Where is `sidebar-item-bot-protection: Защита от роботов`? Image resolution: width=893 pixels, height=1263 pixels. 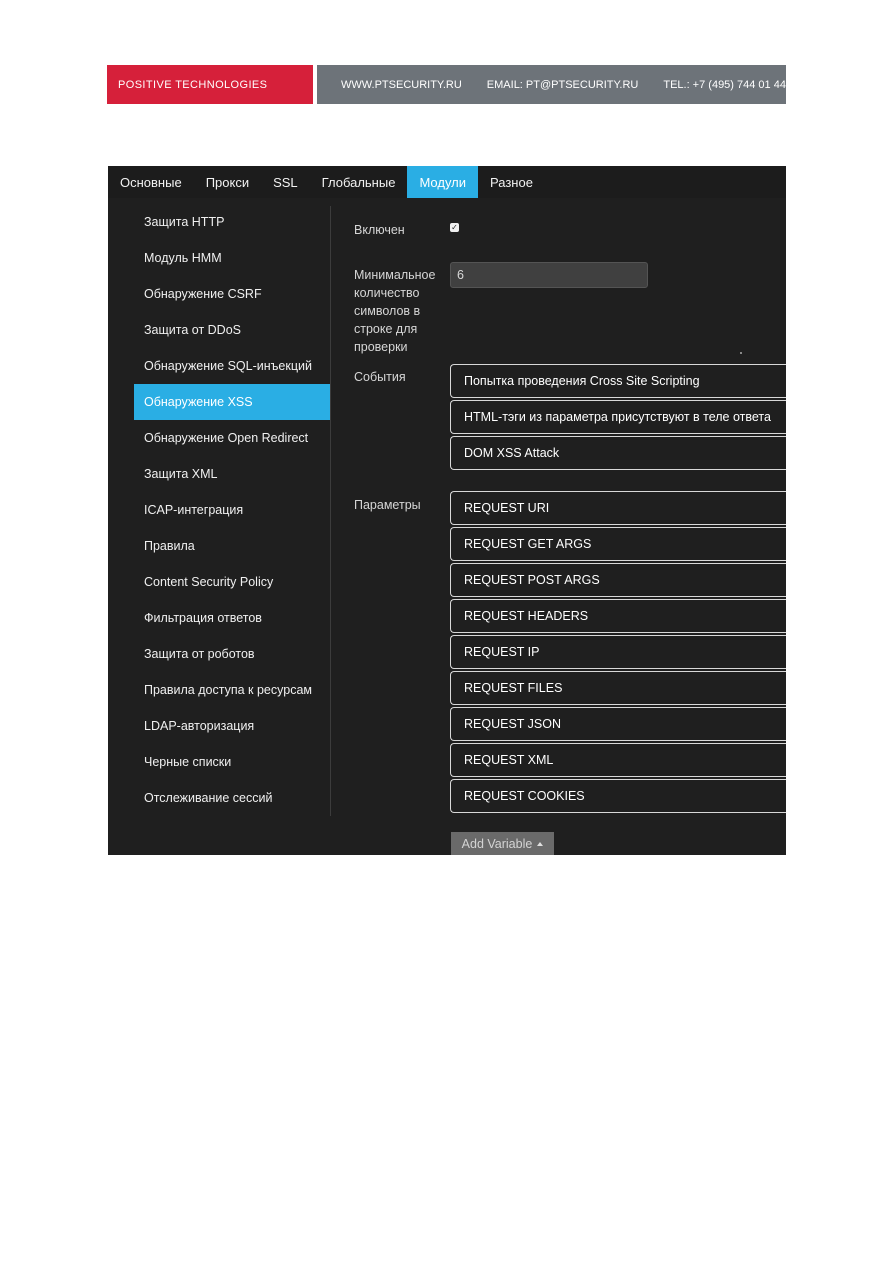
sidebar-item-bot-protection: Защита от роботов is located at coordinates (232, 654).